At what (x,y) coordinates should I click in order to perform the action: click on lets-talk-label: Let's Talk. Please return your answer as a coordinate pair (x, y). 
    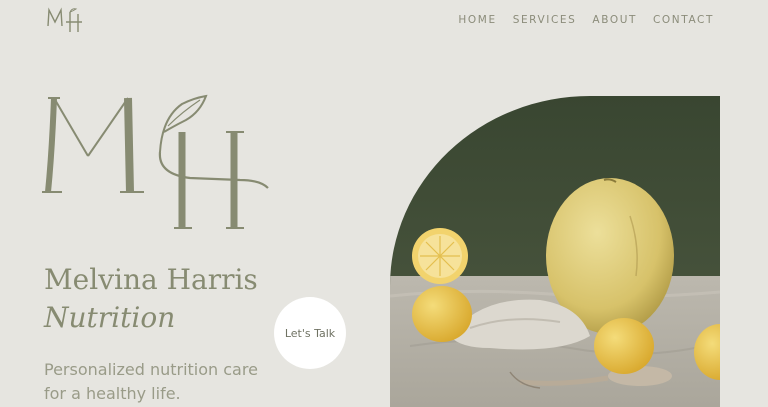
    Looking at the image, I should click on (310, 333).